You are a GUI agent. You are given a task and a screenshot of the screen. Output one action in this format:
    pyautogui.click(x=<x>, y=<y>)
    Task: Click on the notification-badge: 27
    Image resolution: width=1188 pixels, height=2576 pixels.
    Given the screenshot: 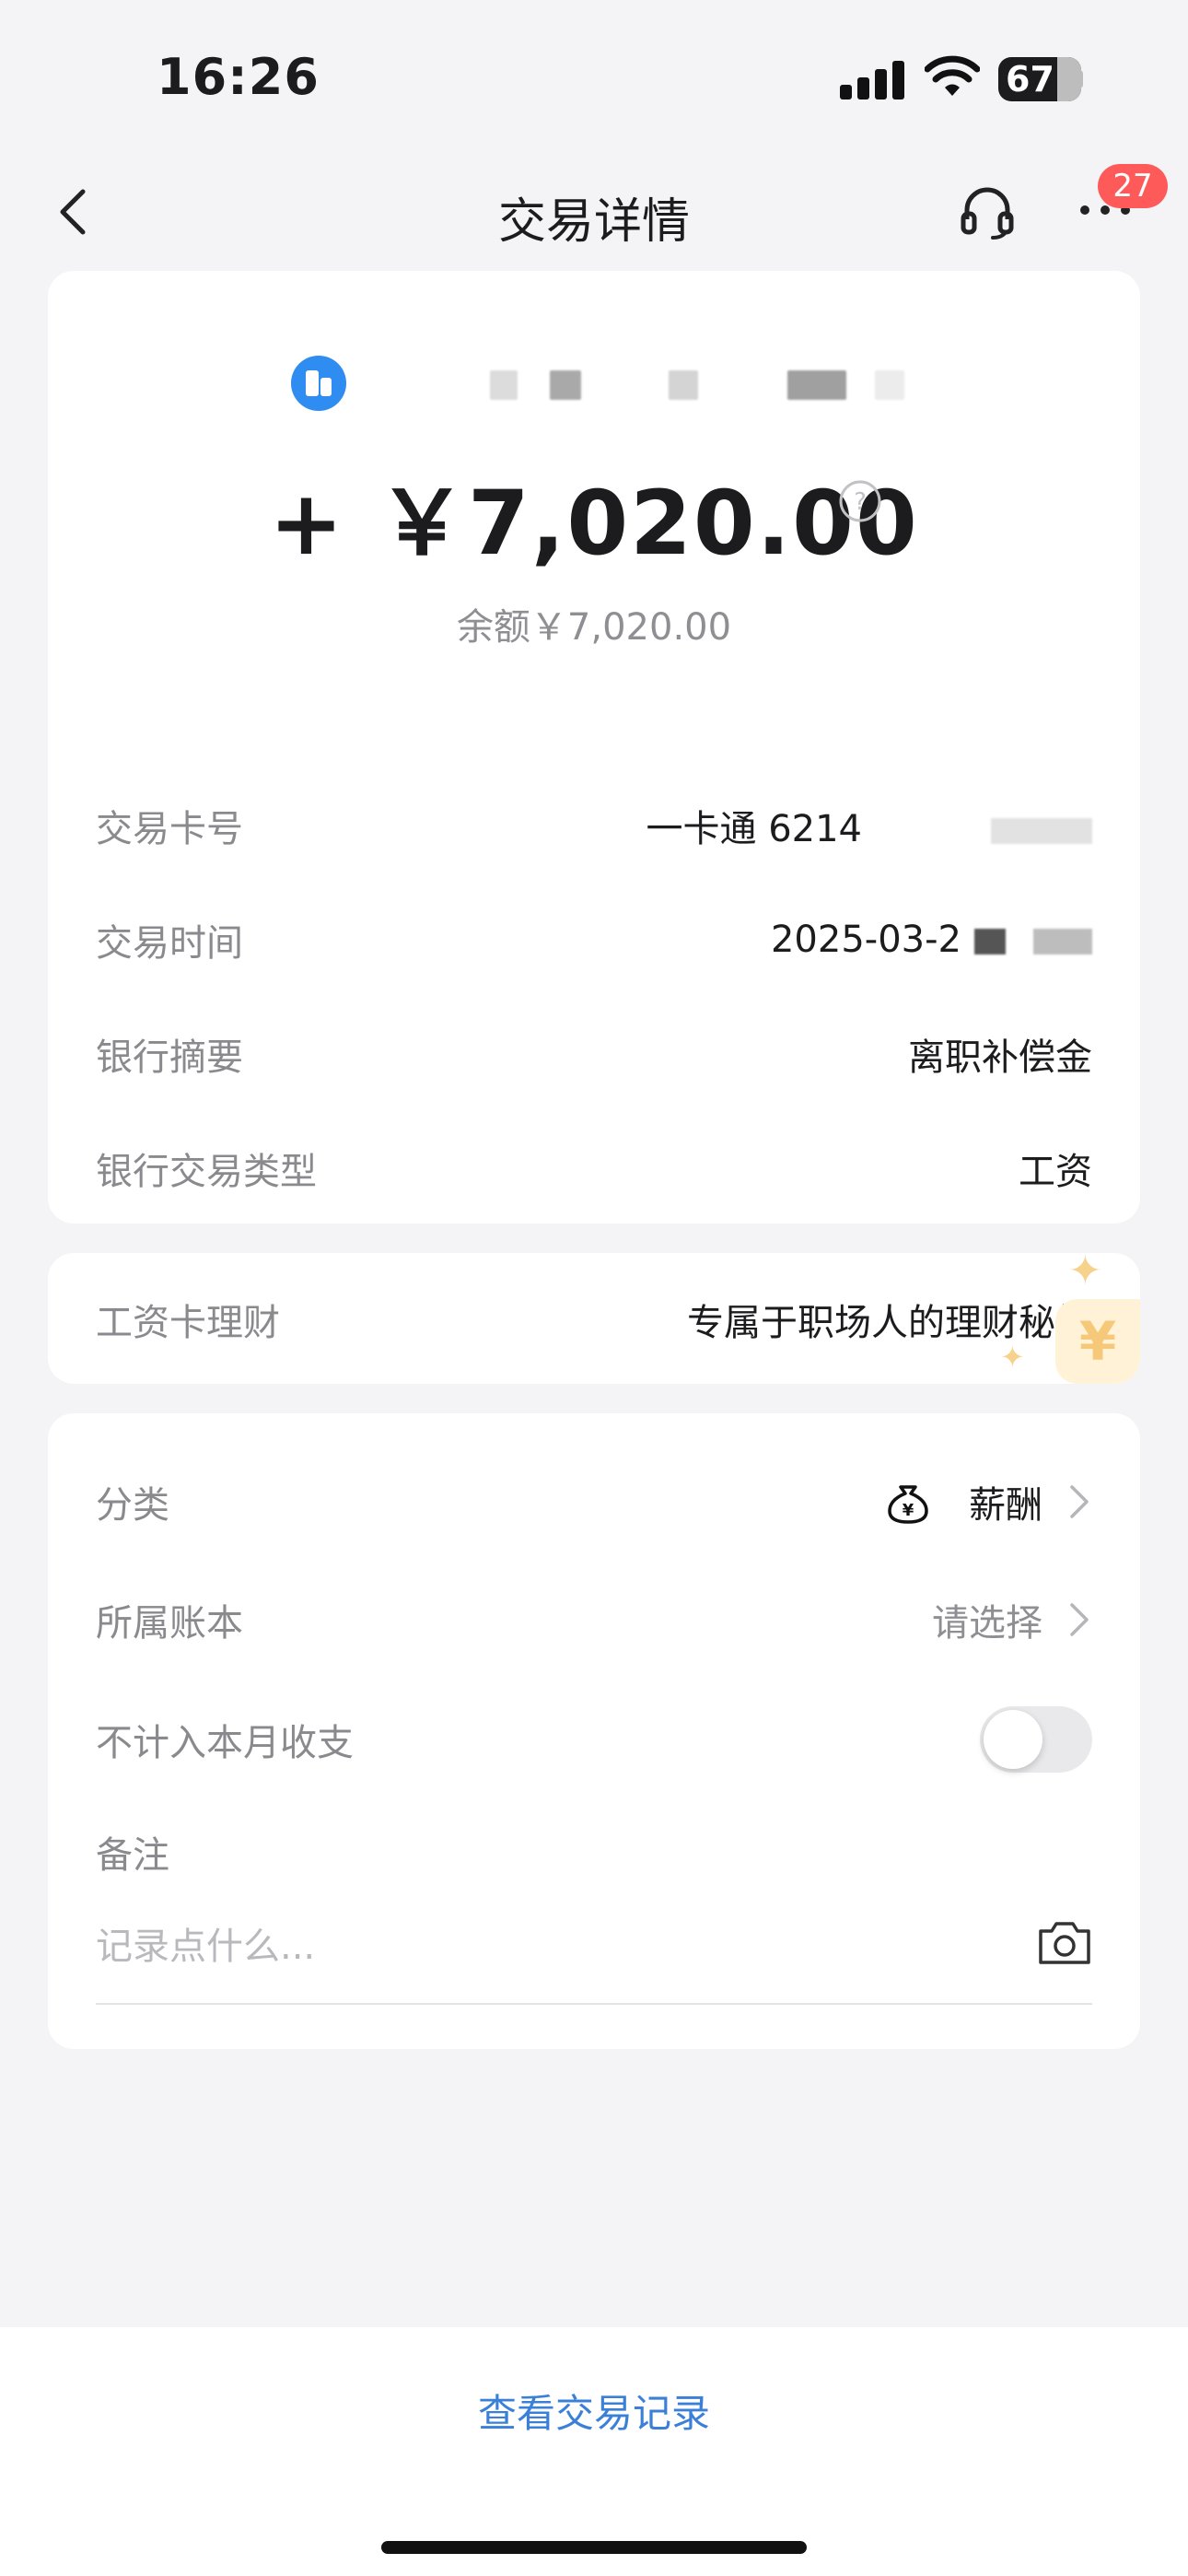 What is the action you would take?
    pyautogui.click(x=1133, y=186)
    